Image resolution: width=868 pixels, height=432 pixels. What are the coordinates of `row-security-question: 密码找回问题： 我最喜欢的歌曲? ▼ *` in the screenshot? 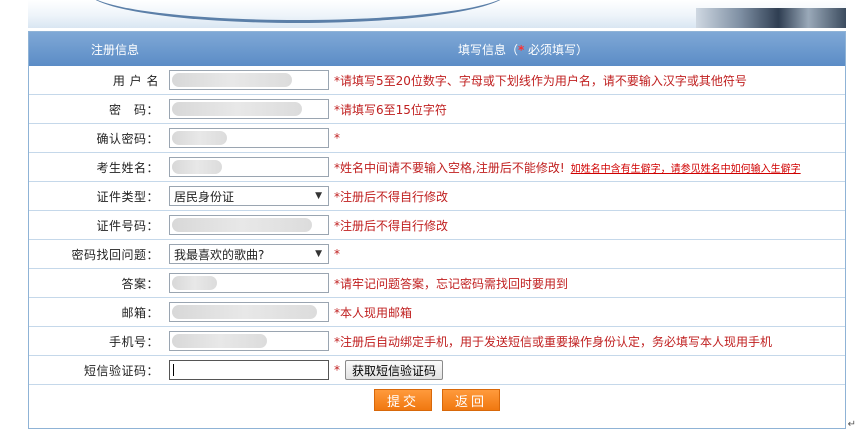 It's located at (437, 254).